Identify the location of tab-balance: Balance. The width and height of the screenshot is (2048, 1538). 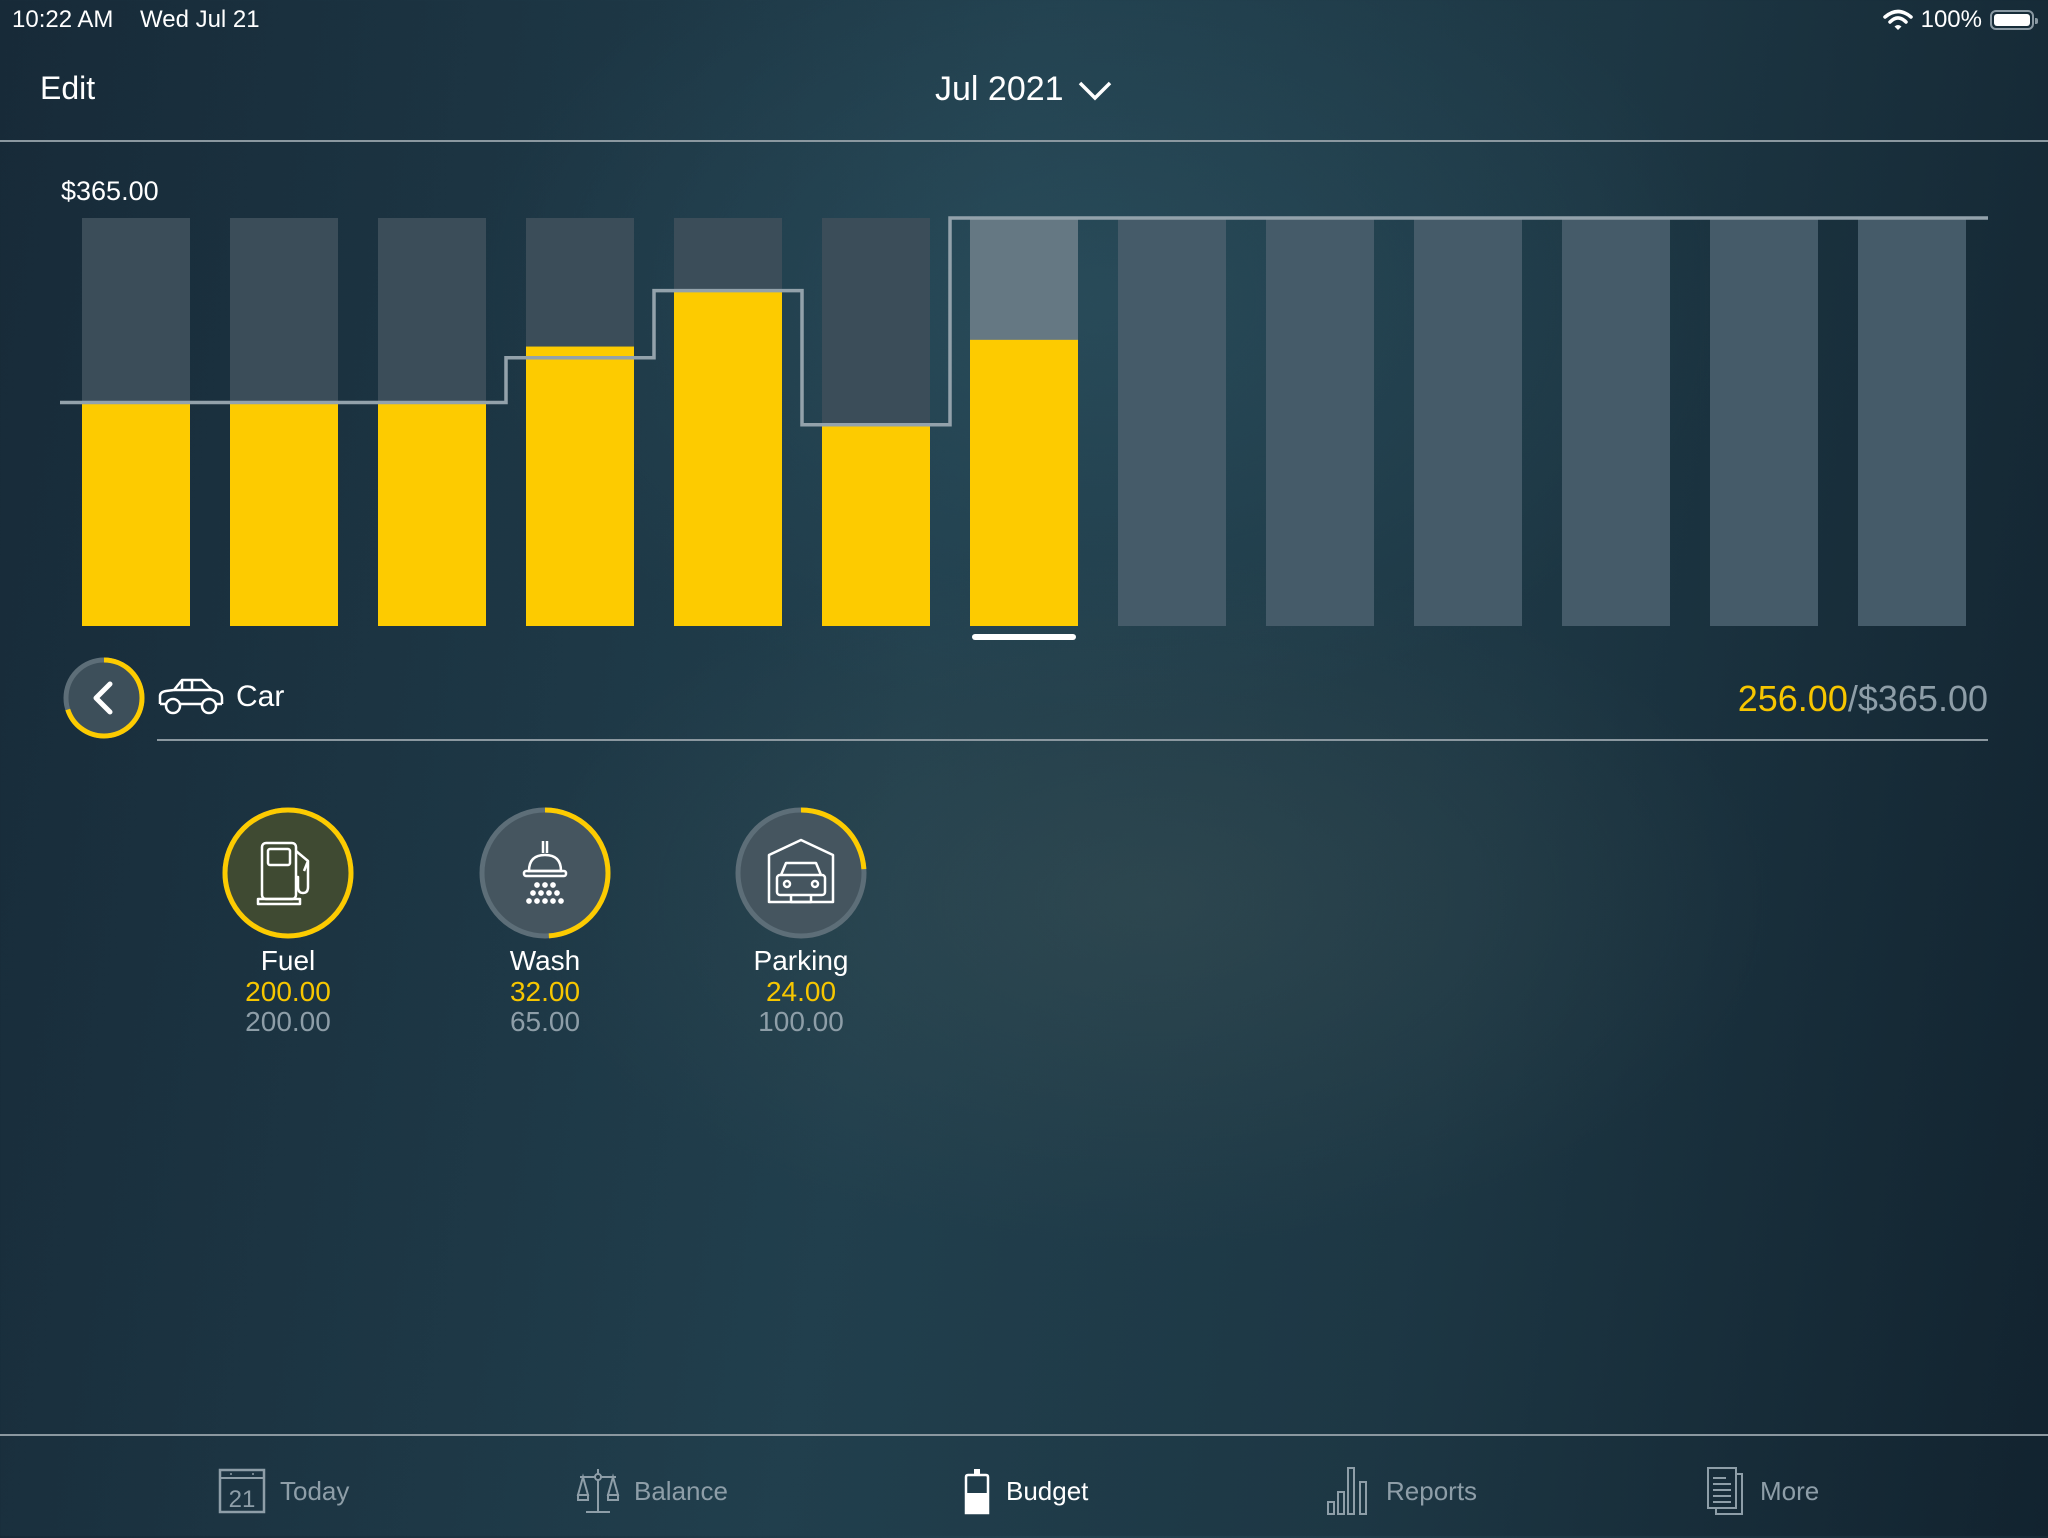
(652, 1491).